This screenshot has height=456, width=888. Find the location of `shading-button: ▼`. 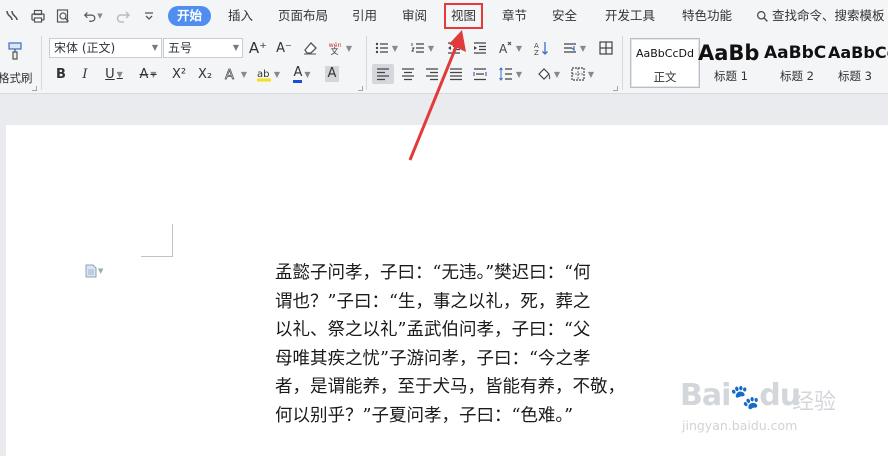

shading-button: ▼ is located at coordinates (548, 74).